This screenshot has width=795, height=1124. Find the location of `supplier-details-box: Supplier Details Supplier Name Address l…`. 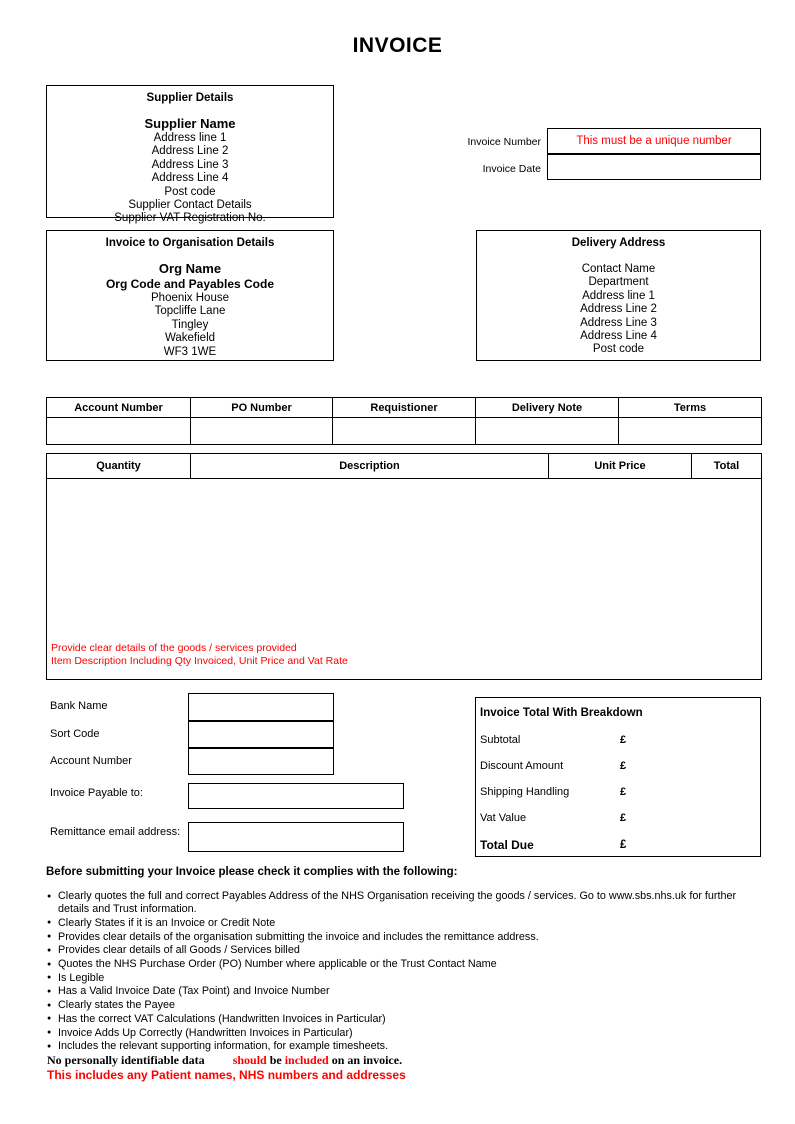

supplier-details-box: Supplier Details Supplier Name Address l… is located at coordinates (190, 154).